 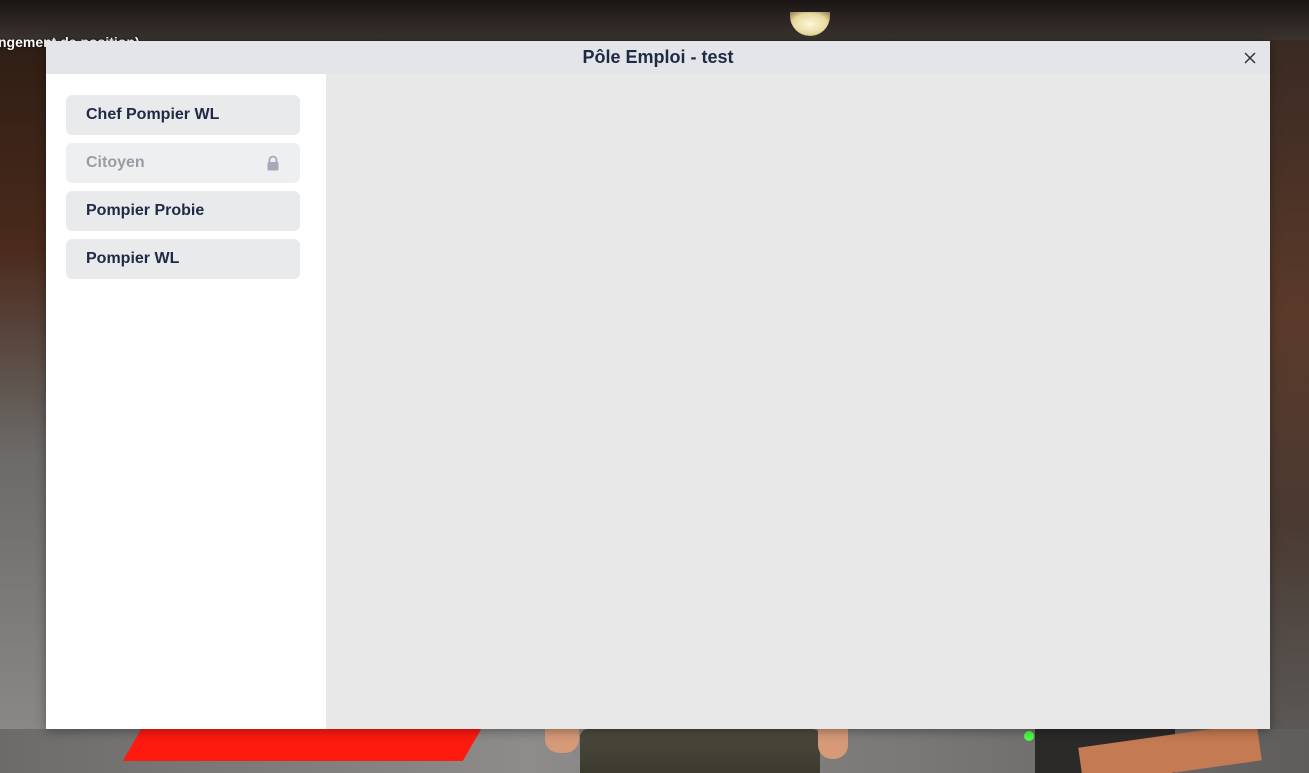 I want to click on job-item-pompier-probie: Pompier Probie, so click(x=183, y=211).